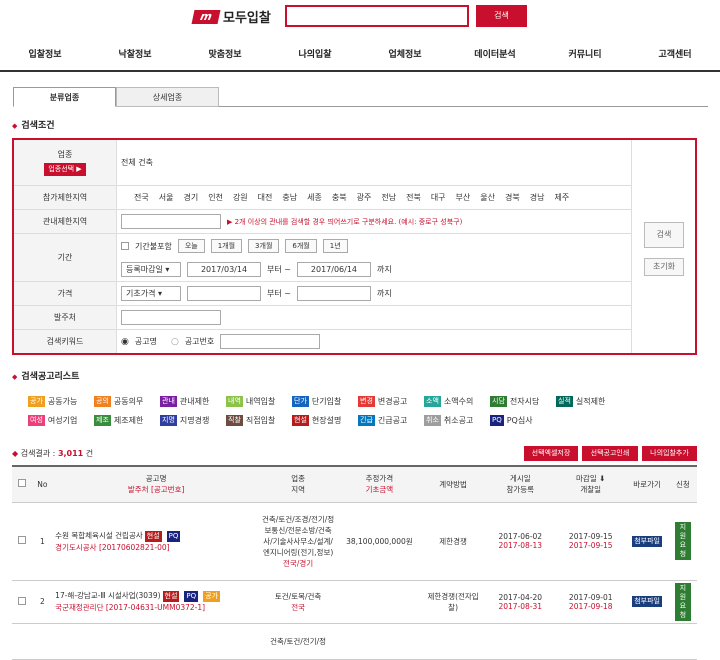 This screenshot has width=720, height=660. I want to click on legend-tag: 내역, so click(234, 401).